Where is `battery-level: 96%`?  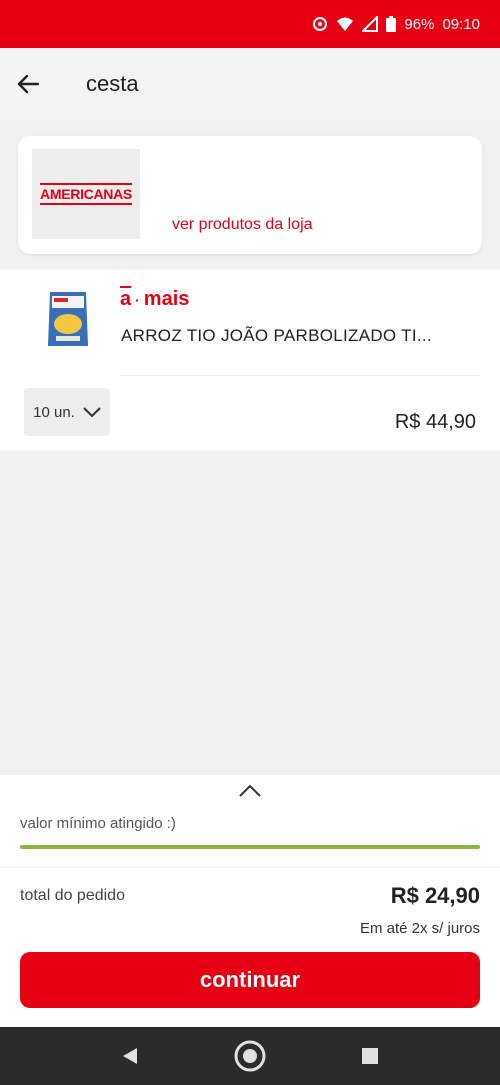 battery-level: 96% is located at coordinates (419, 24).